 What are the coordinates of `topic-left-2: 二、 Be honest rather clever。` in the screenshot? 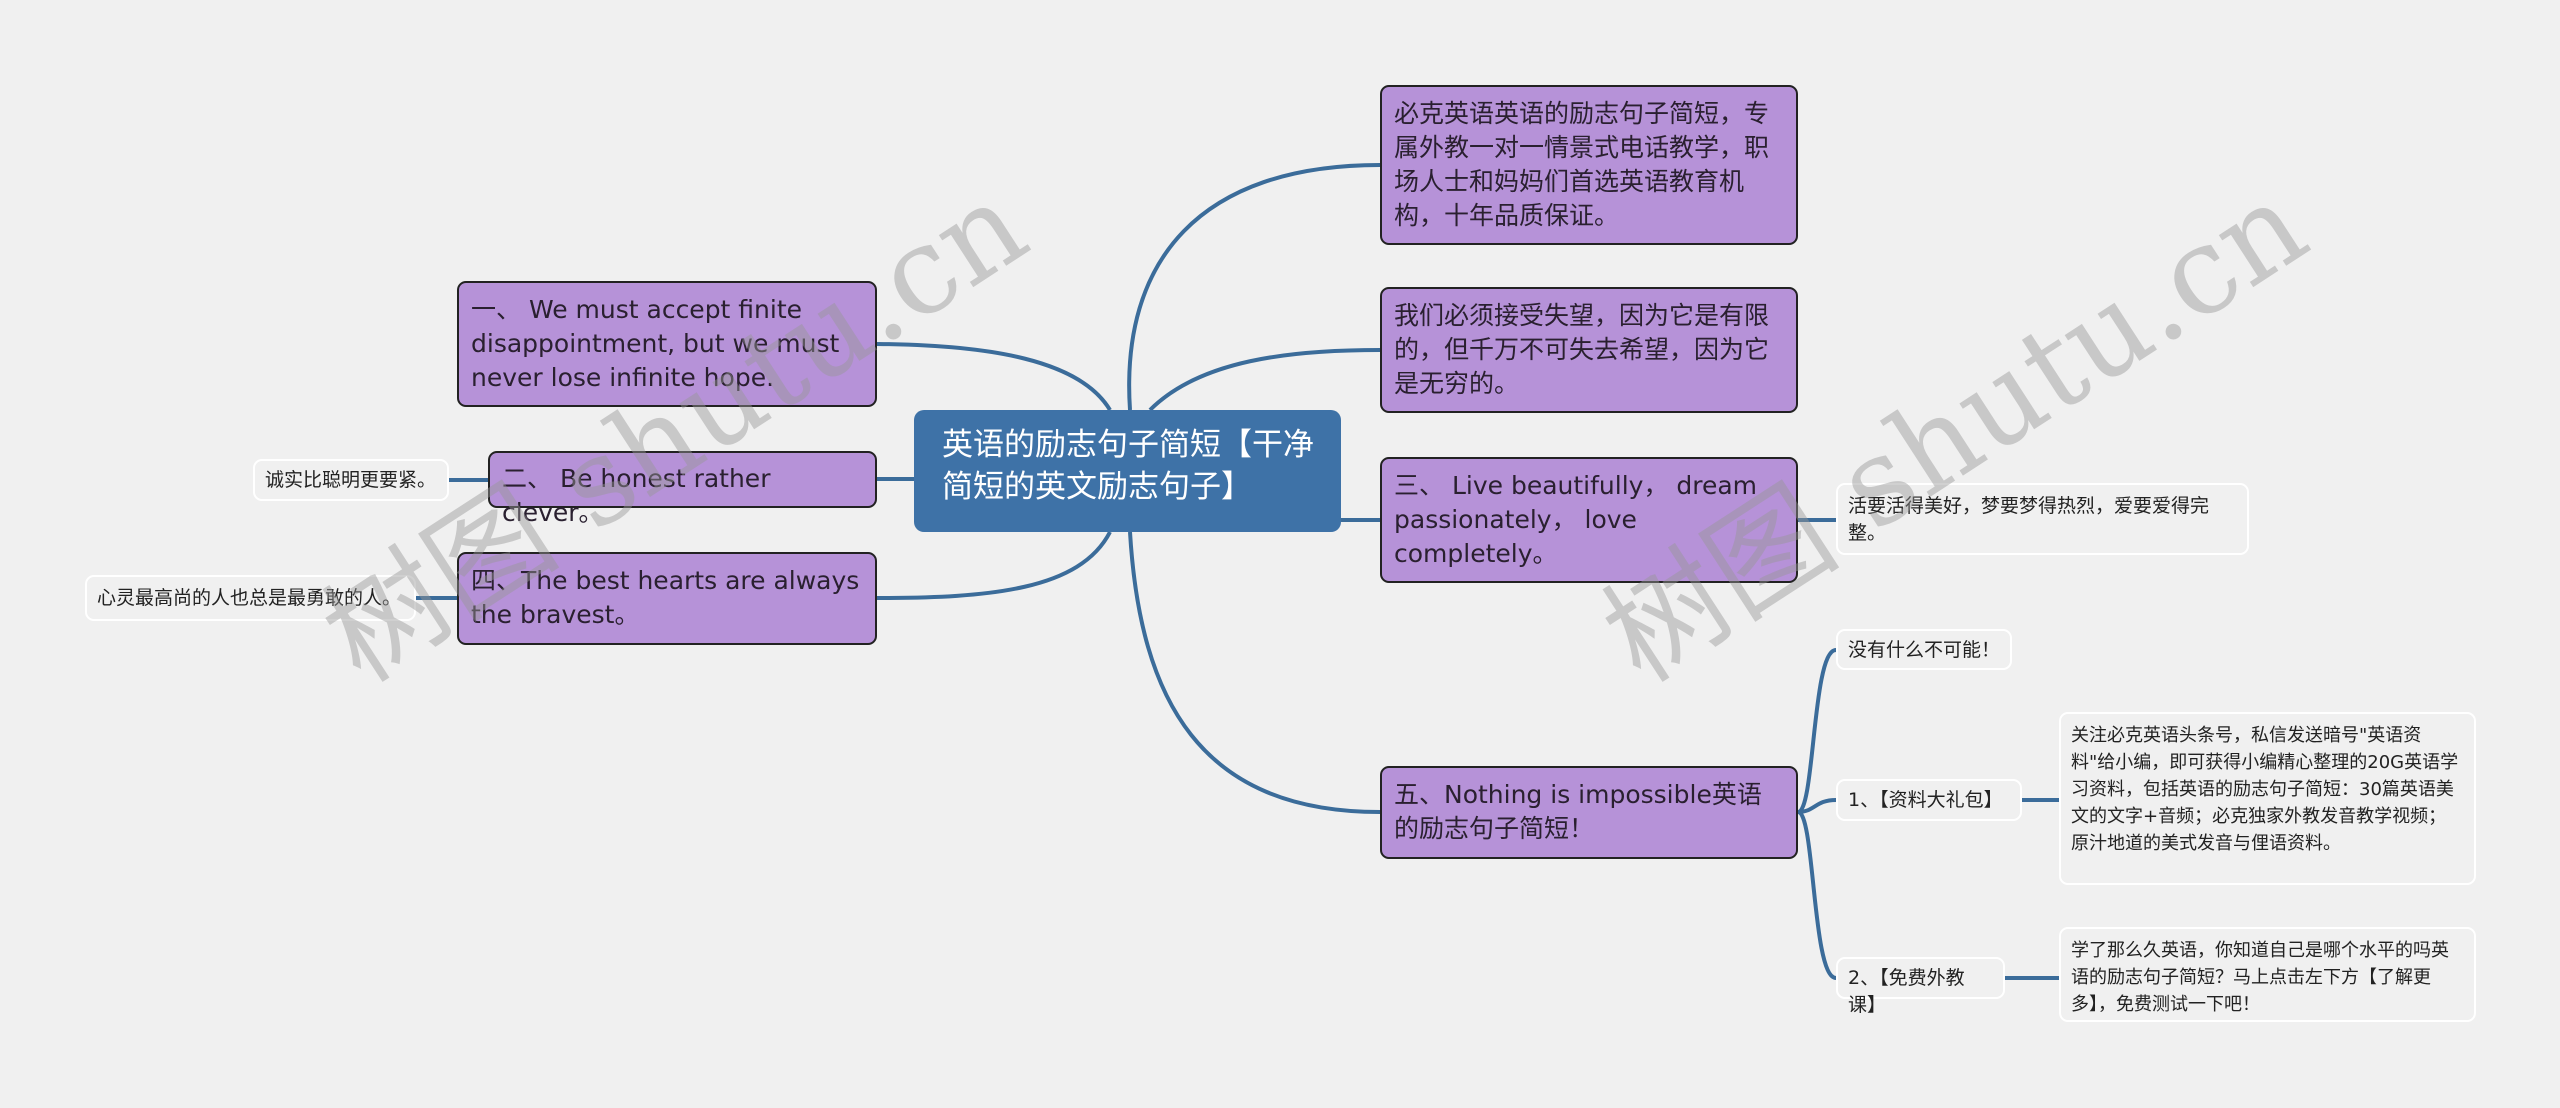 It's located at (682, 489).